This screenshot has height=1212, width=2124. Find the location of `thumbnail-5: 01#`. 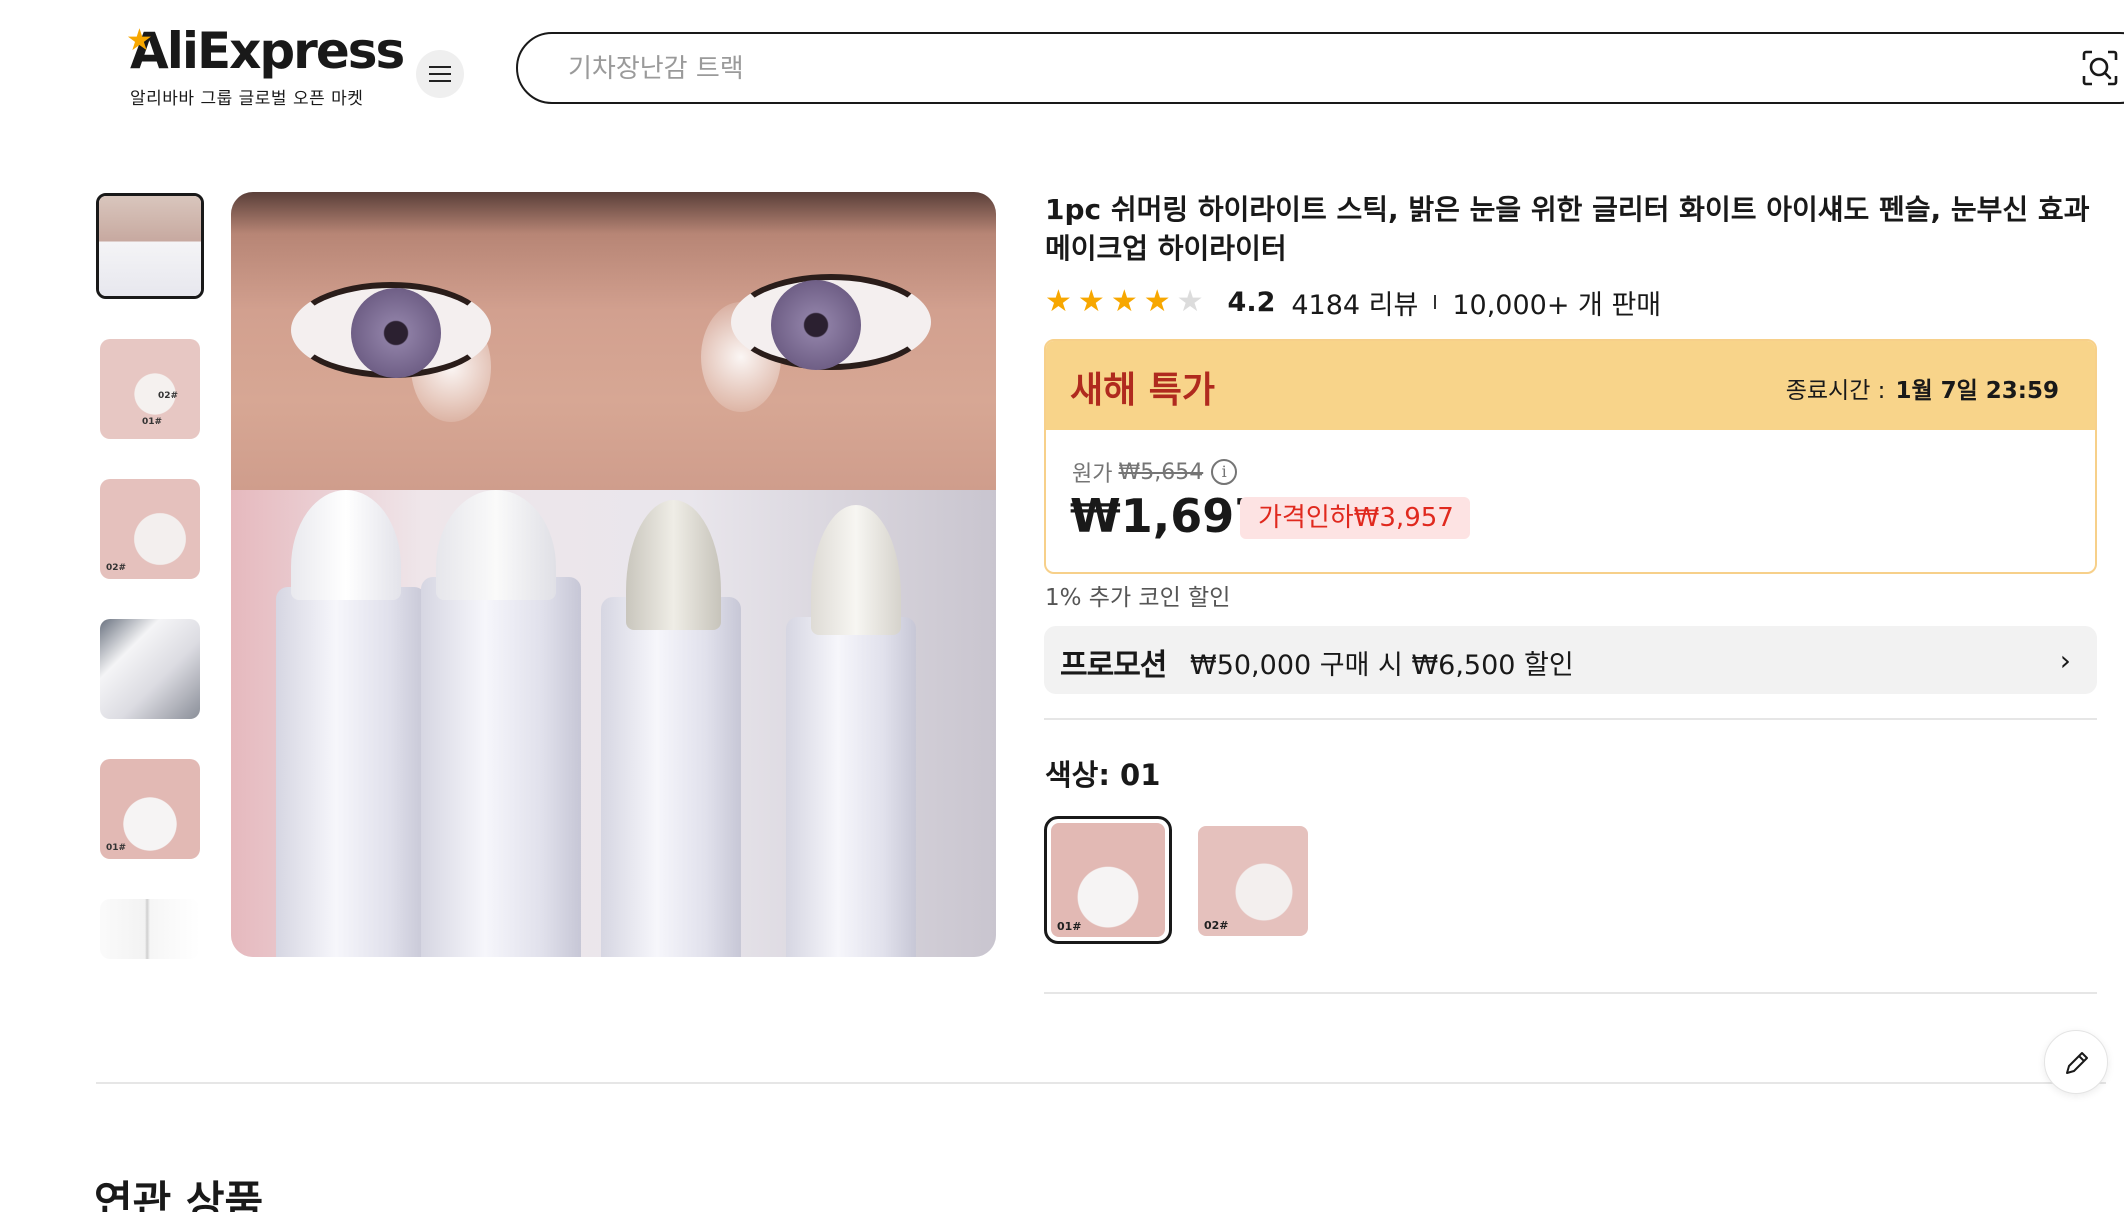

thumbnail-5: 01# is located at coordinates (150, 809).